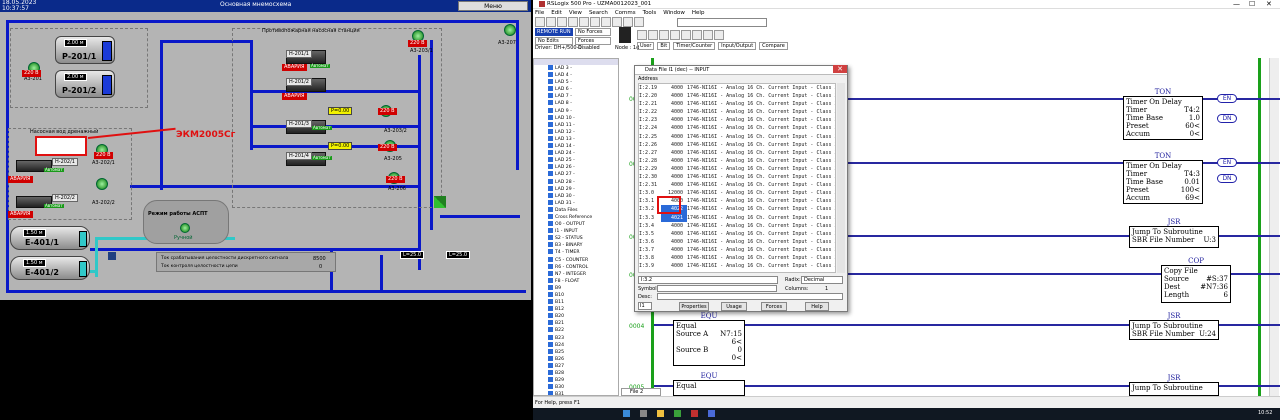 Image resolution: width=1280 pixels, height=420 pixels. Describe the element at coordinates (583, 330) in the screenshot. I see `tree-item: B22` at that location.